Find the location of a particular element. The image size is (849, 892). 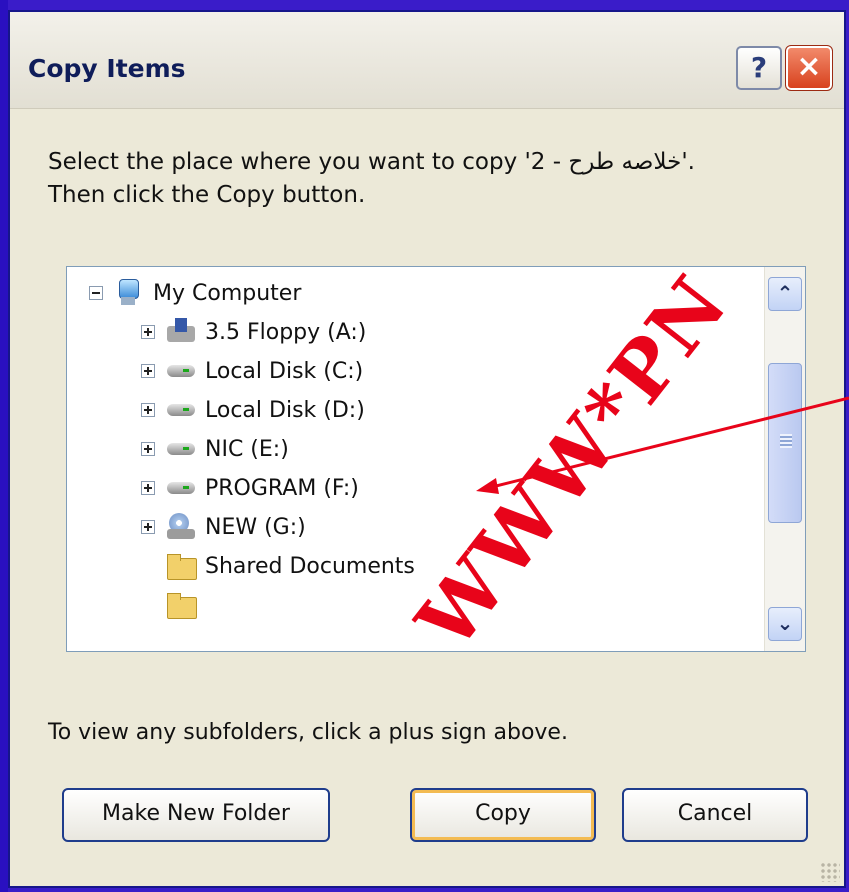

tree-item-nic-e: NIC (E:) is located at coordinates (215, 449).